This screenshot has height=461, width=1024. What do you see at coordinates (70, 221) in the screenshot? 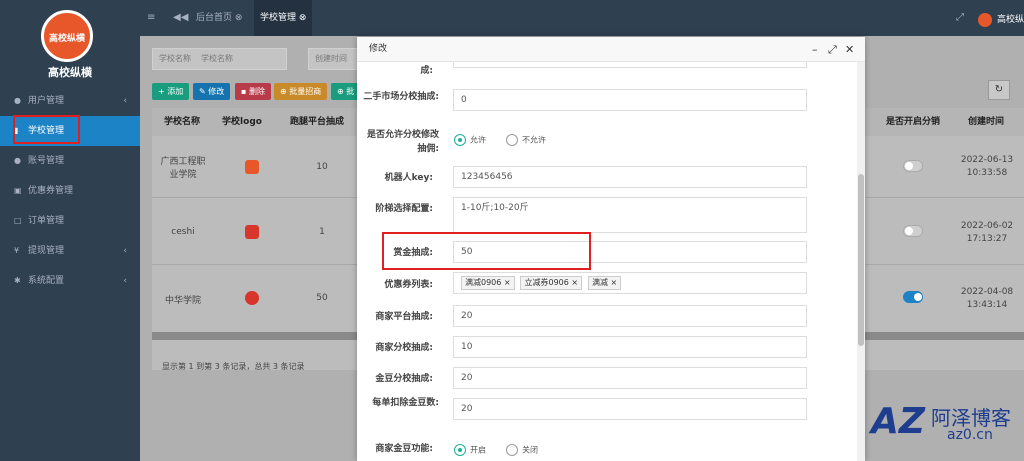
I see `sidebar-item-order: □ 订单管理` at bounding box center [70, 221].